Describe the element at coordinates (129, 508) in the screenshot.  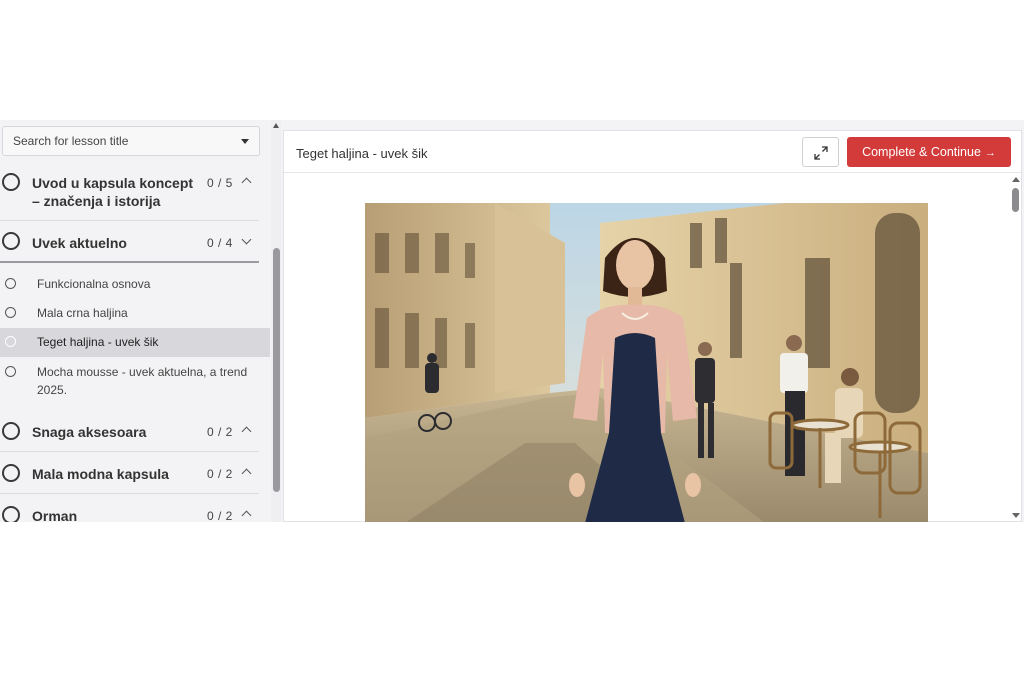
I see `section-orman: Orman 0 / 2` at that location.